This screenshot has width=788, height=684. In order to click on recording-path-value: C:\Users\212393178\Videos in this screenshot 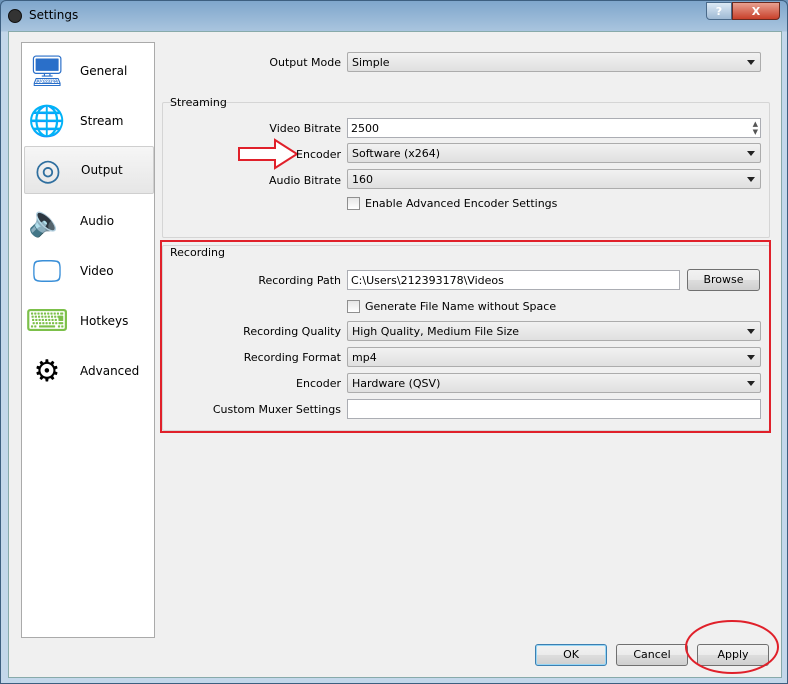, I will do `click(427, 280)`.